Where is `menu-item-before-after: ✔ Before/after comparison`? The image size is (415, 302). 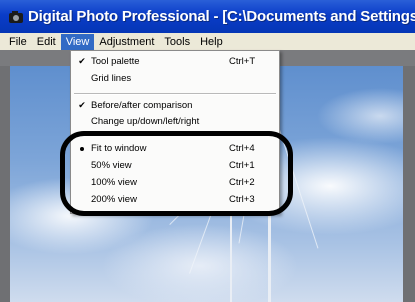
menu-item-before-after: ✔ Before/after comparison is located at coordinates (175, 105).